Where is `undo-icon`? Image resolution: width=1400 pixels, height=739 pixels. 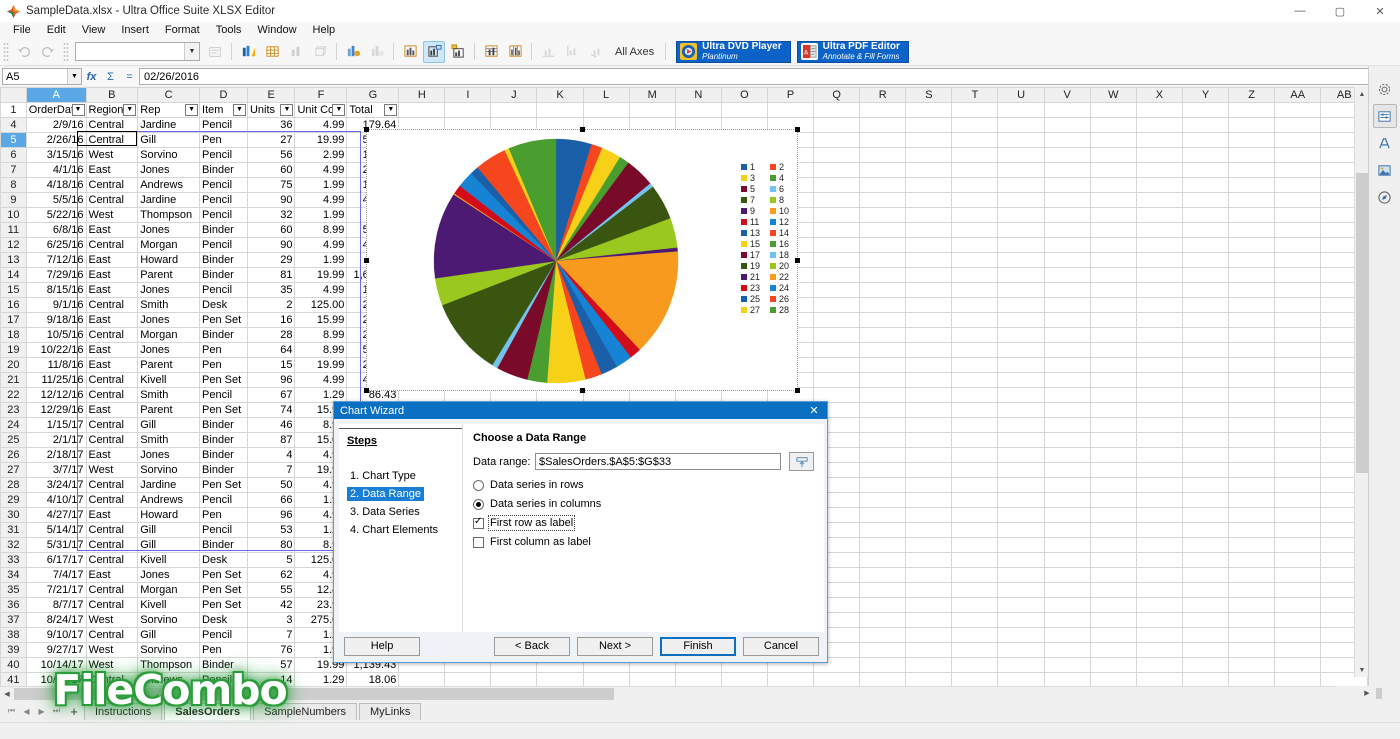 undo-icon is located at coordinates (24, 52).